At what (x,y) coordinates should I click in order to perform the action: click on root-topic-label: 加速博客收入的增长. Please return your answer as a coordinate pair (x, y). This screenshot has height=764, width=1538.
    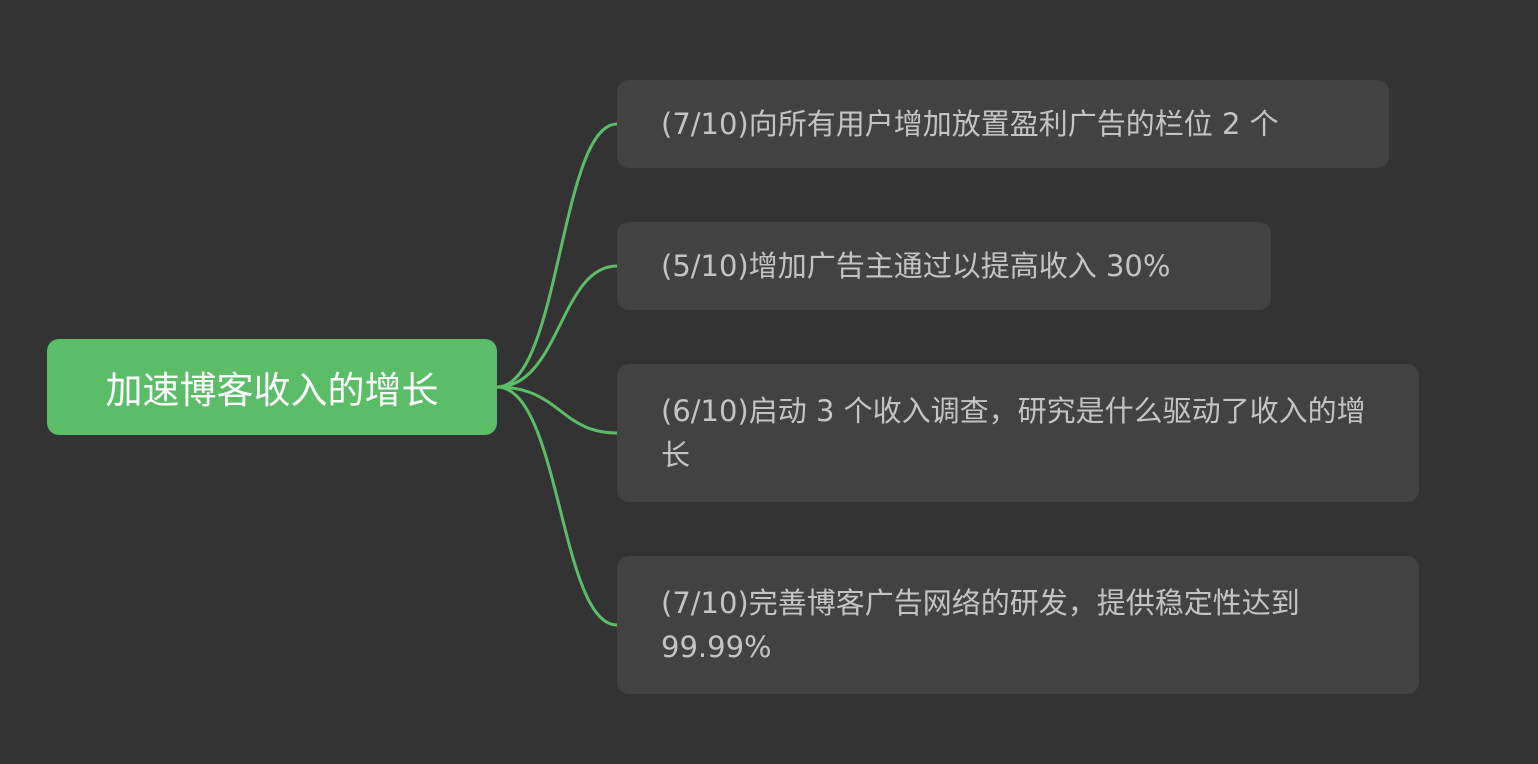
    Looking at the image, I should click on (272, 390).